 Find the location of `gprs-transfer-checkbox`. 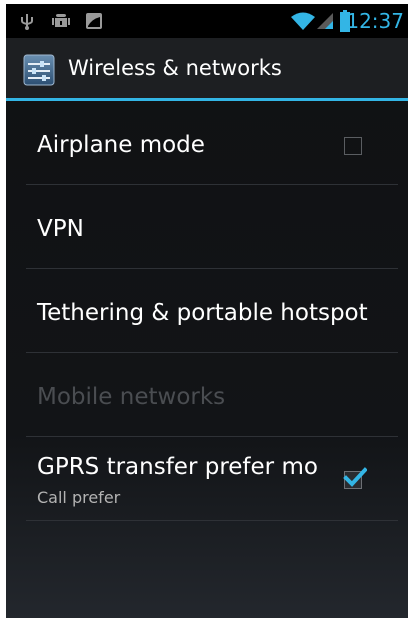

gprs-transfer-checkbox is located at coordinates (355, 478).